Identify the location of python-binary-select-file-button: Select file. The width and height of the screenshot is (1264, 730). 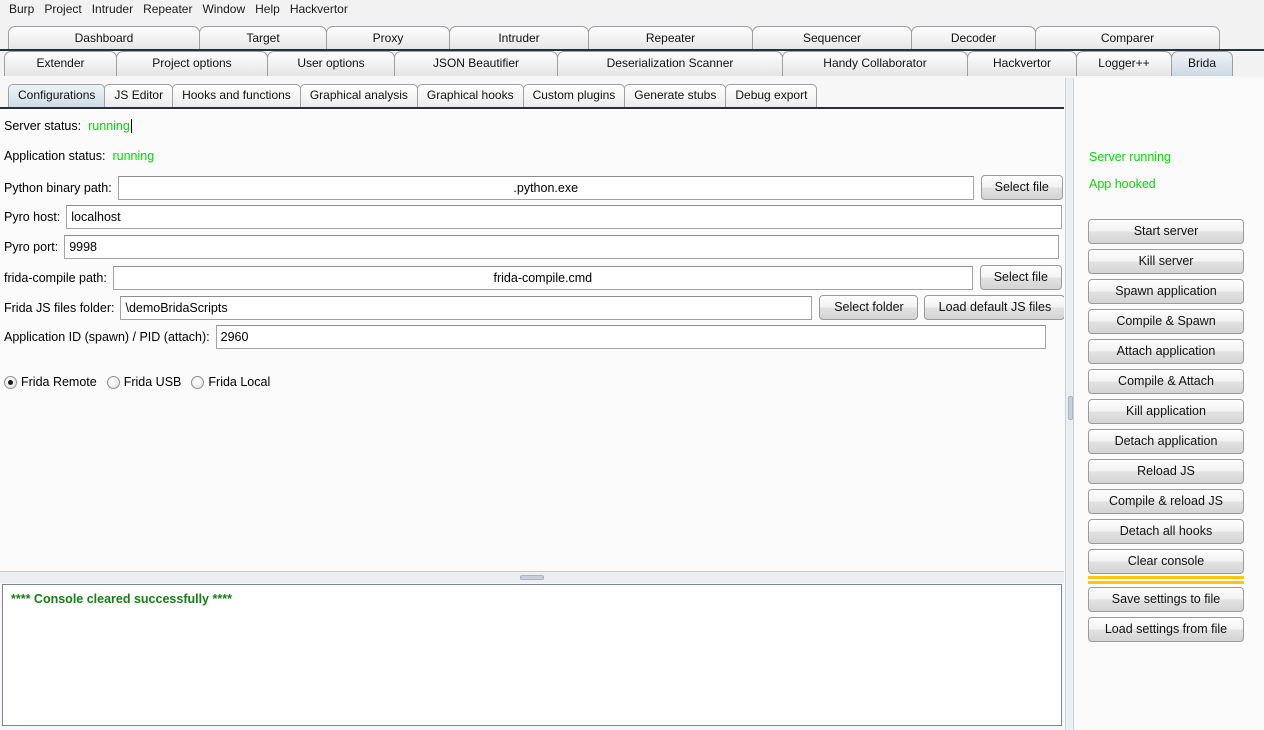
(1021, 187).